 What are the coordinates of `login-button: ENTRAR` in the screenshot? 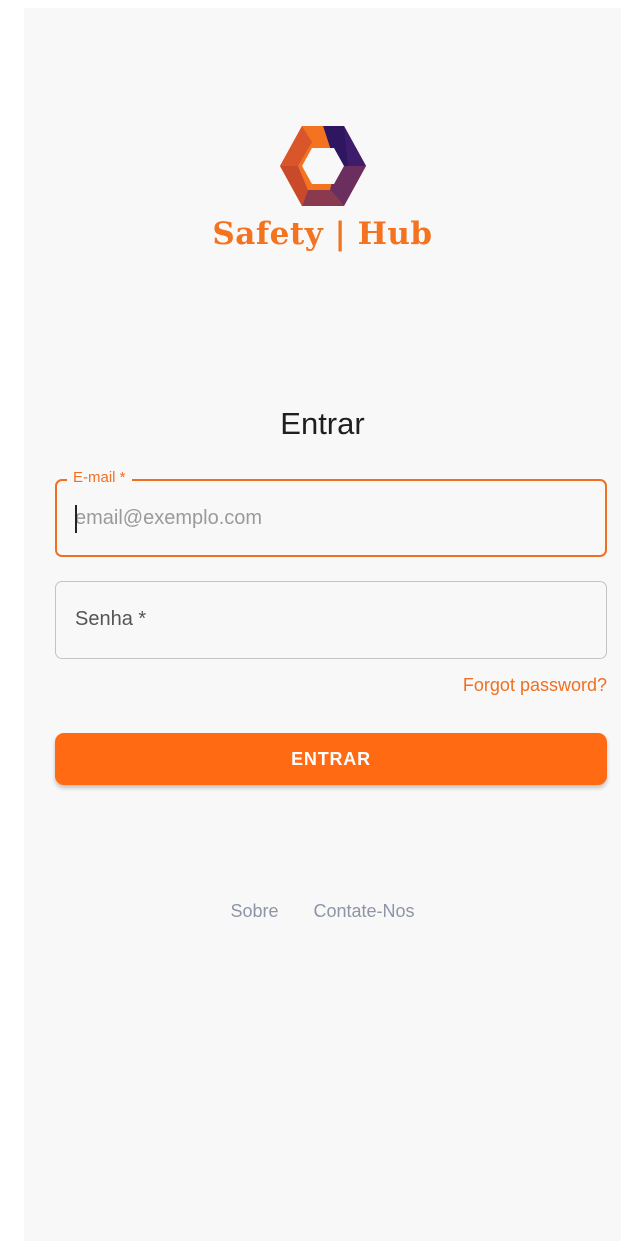 It's located at (331, 759).